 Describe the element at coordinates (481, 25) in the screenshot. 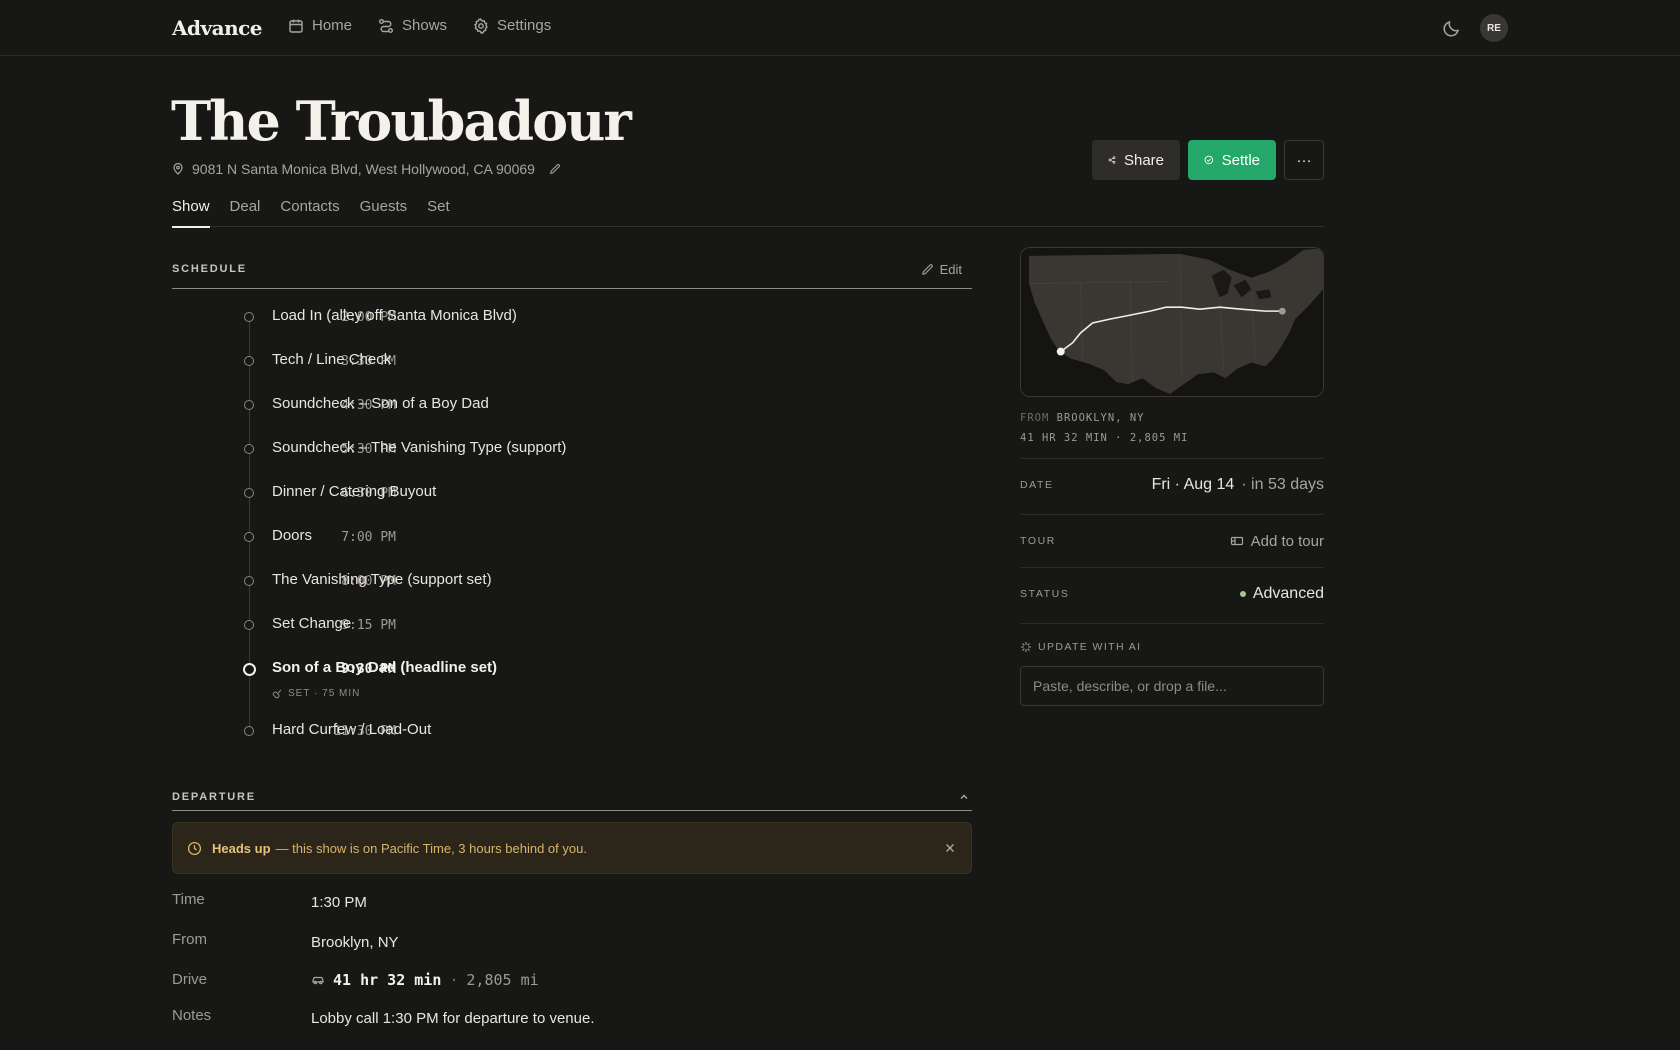

I see `gear-icon` at that location.